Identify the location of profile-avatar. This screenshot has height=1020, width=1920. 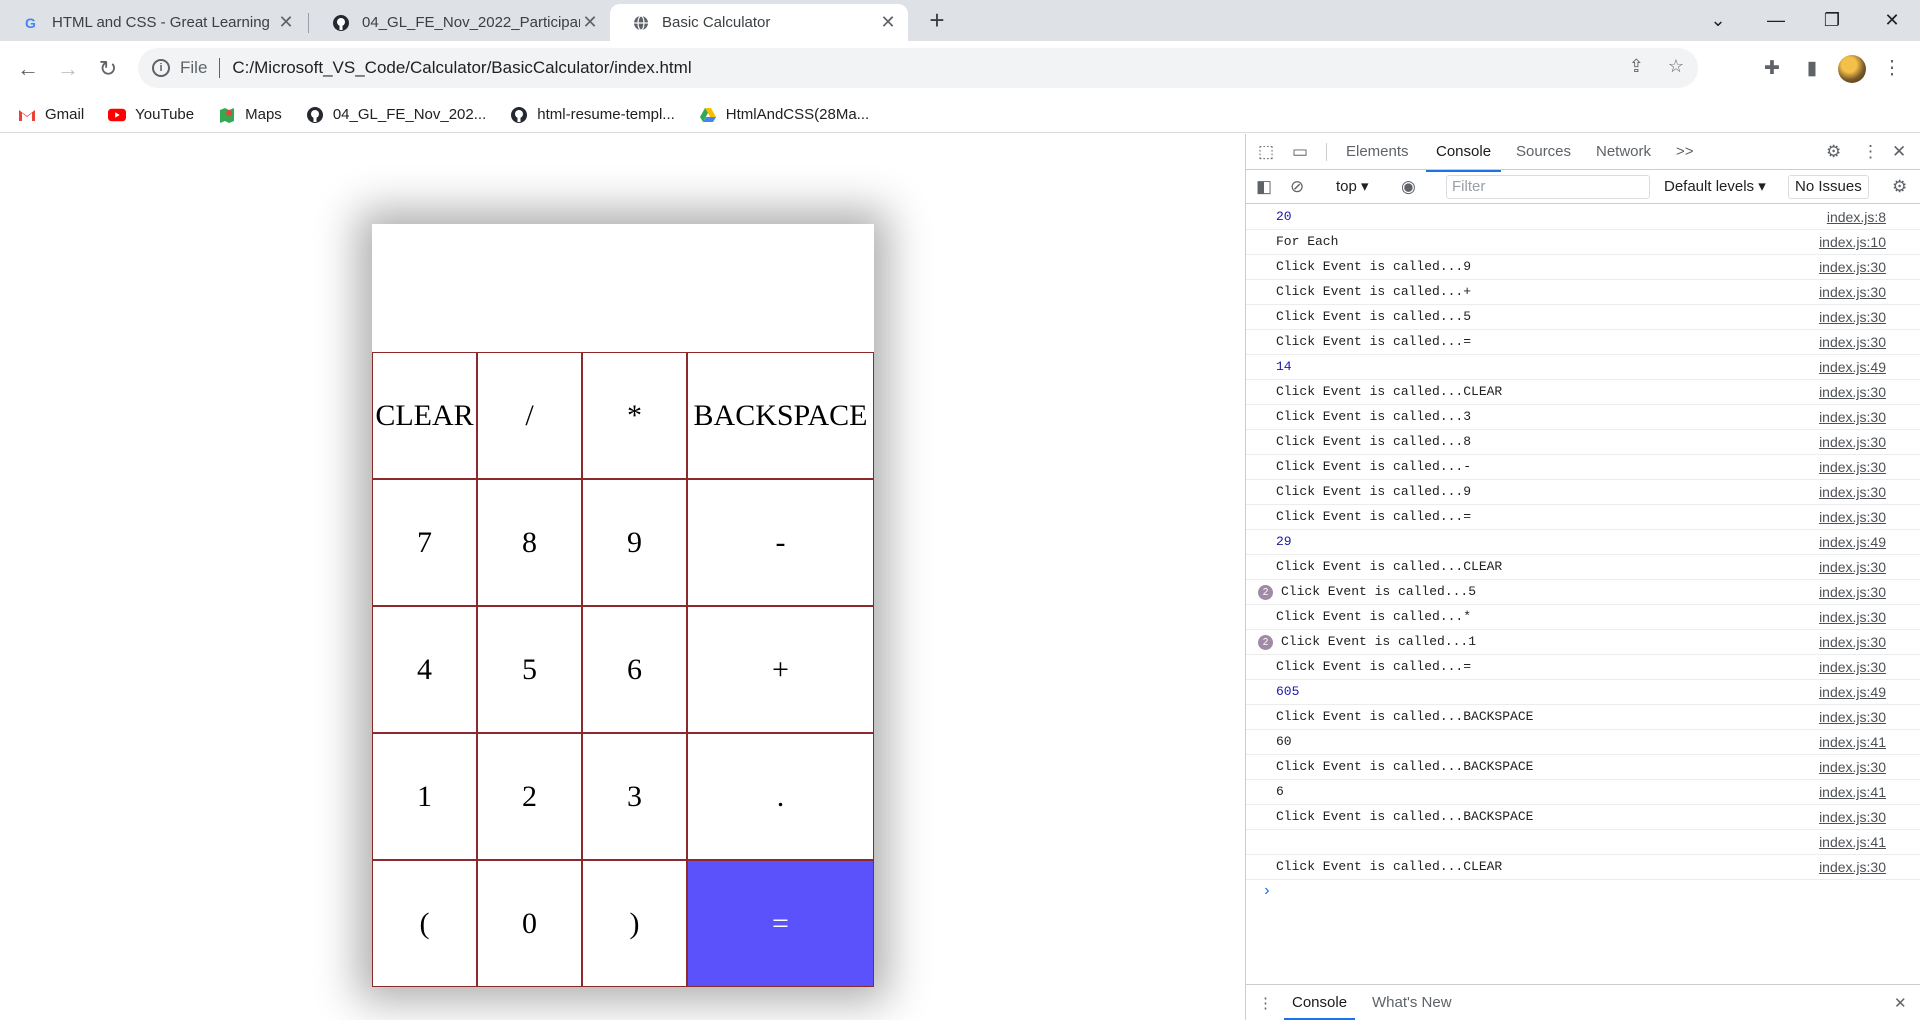
(1852, 69).